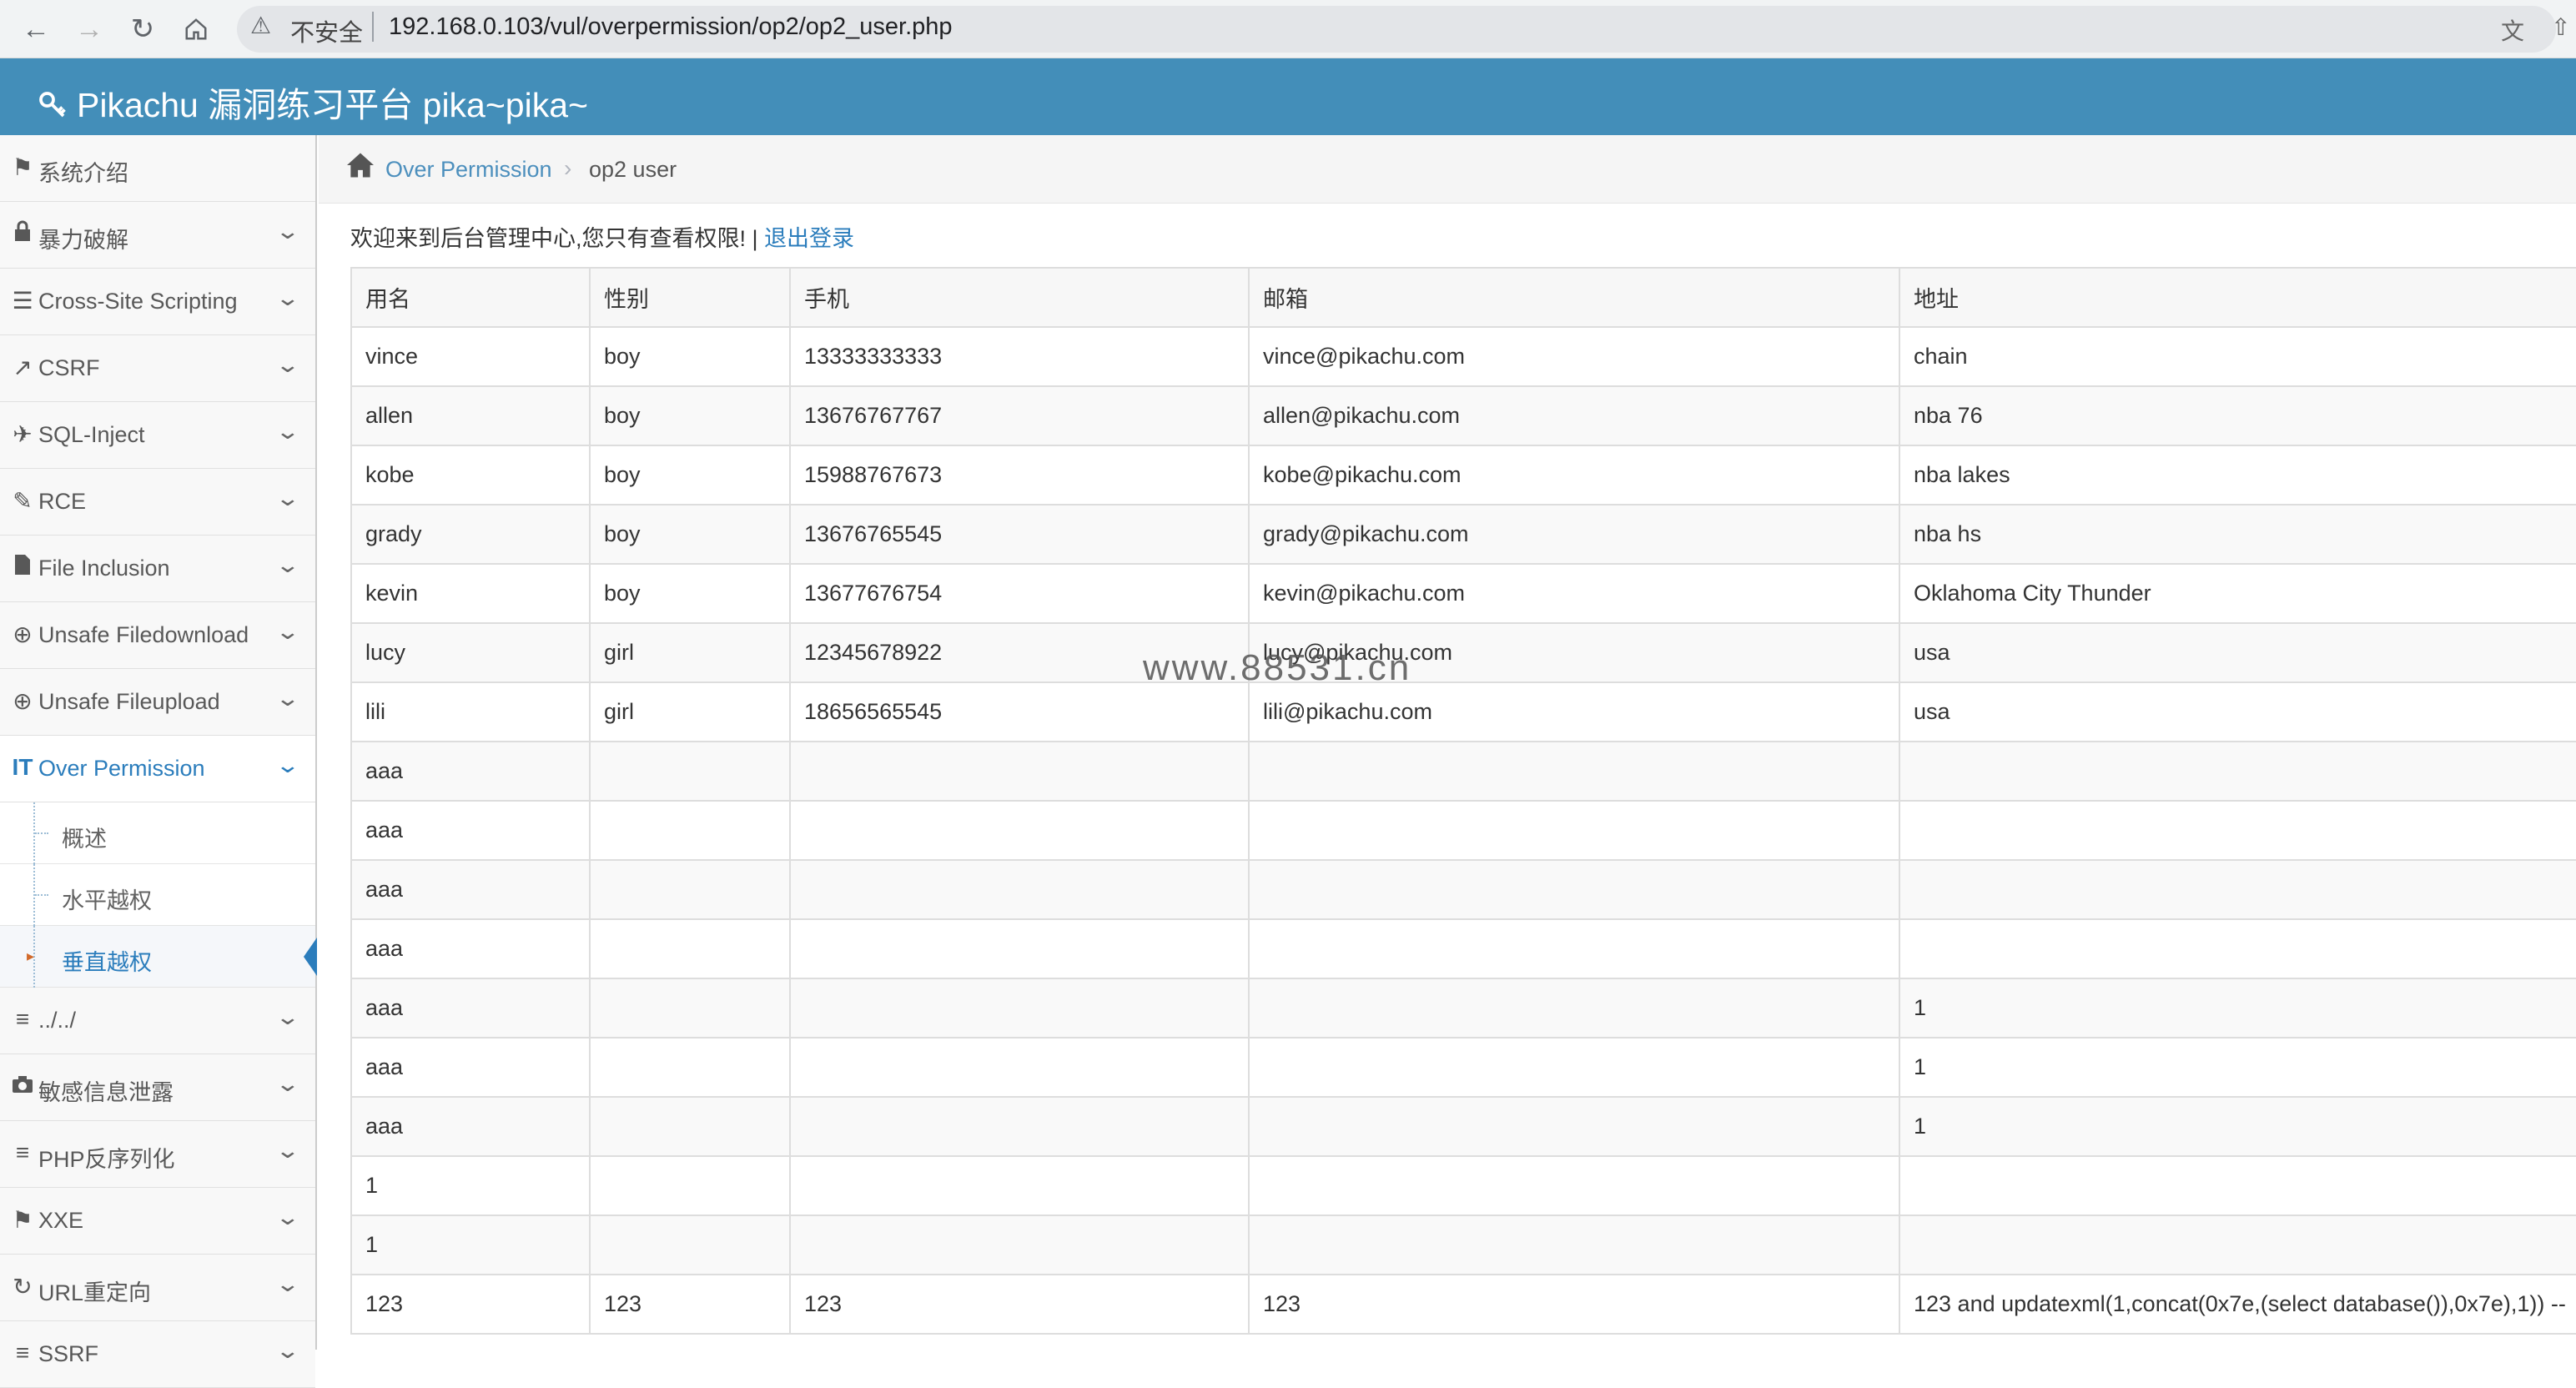  I want to click on sidebar-subitem-overview: 概述, so click(157, 833).